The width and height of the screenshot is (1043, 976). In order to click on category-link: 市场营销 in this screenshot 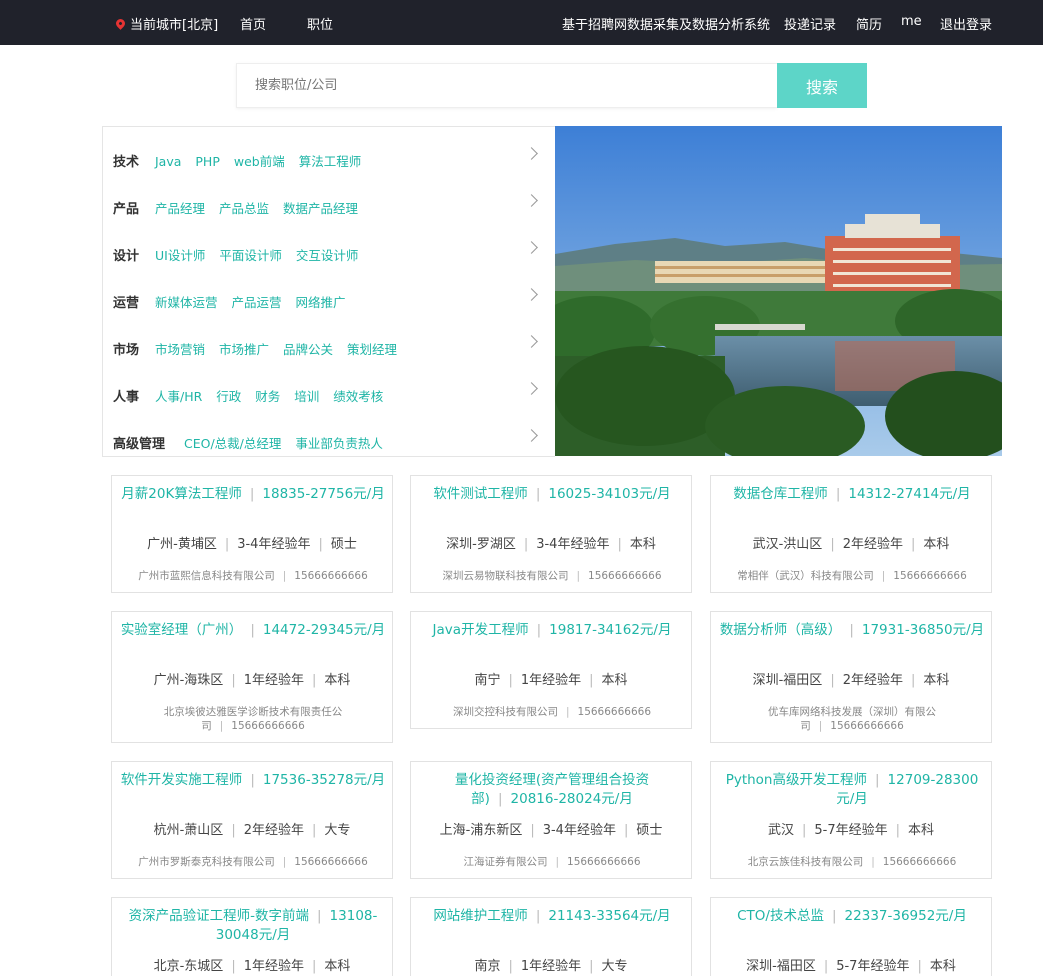, I will do `click(180, 349)`.